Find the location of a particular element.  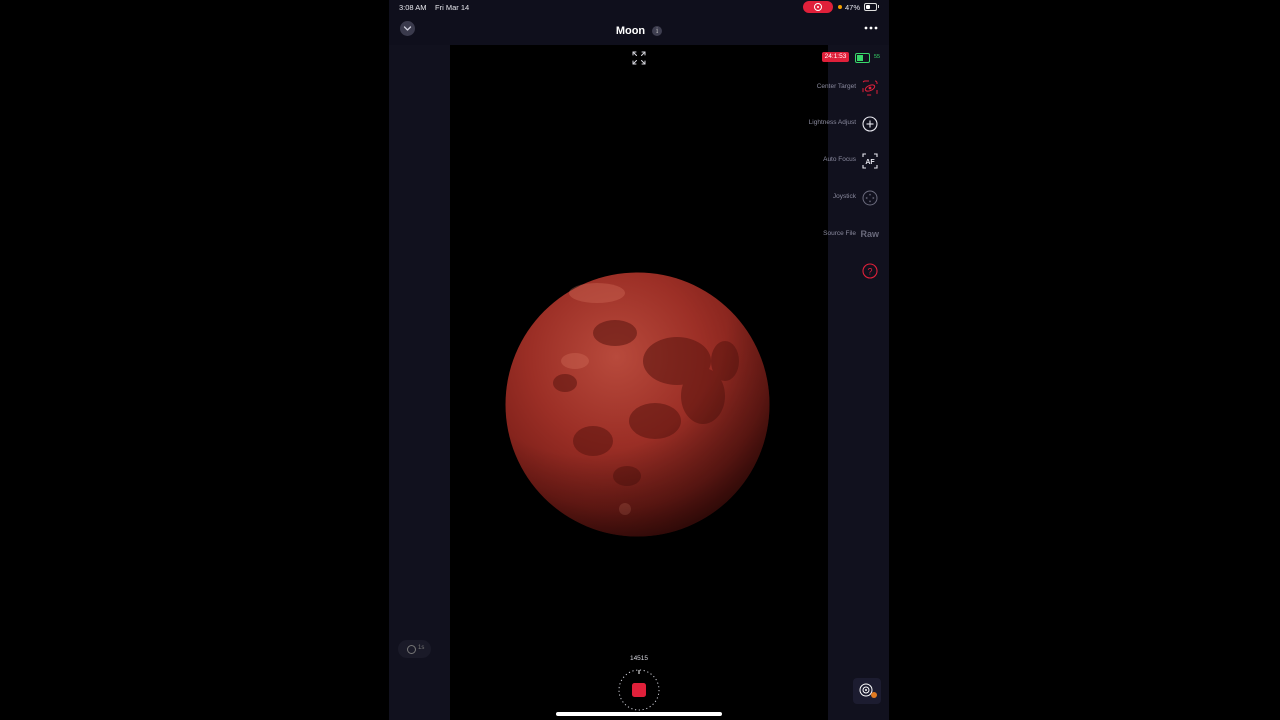

svg-text: AF is located at coordinates (870, 162).